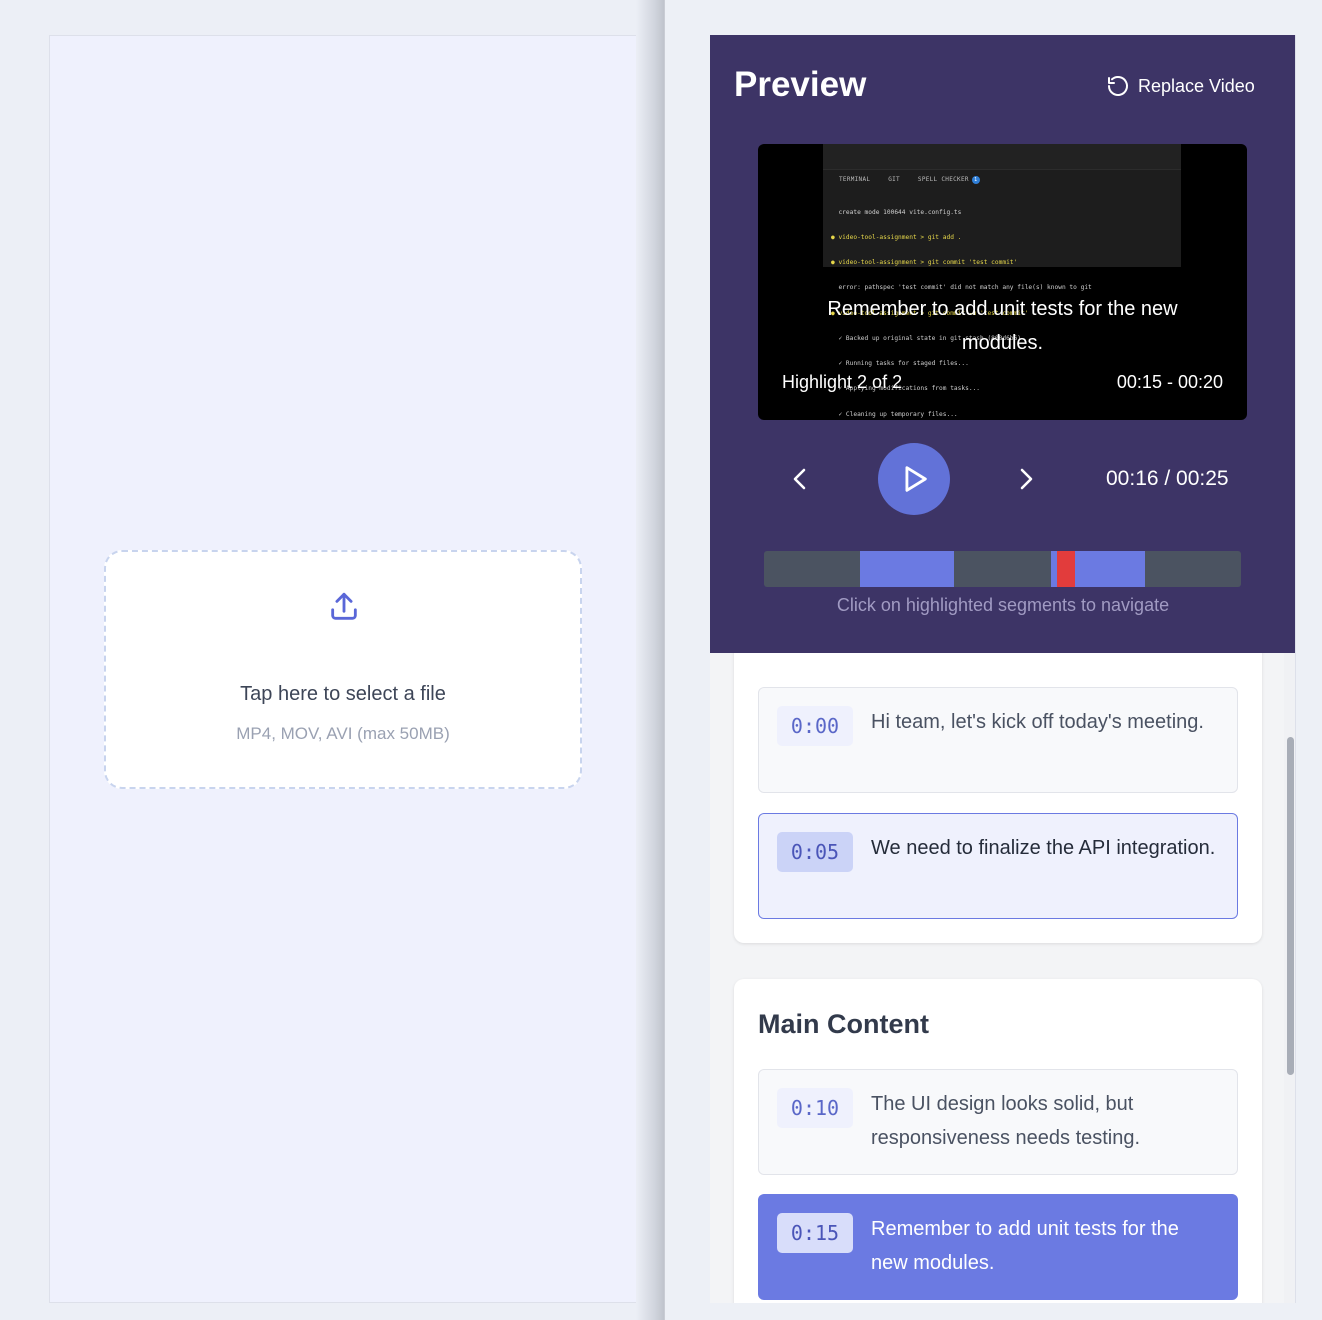  Describe the element at coordinates (843, 1024) in the screenshot. I see `section-title: Main Content` at that location.